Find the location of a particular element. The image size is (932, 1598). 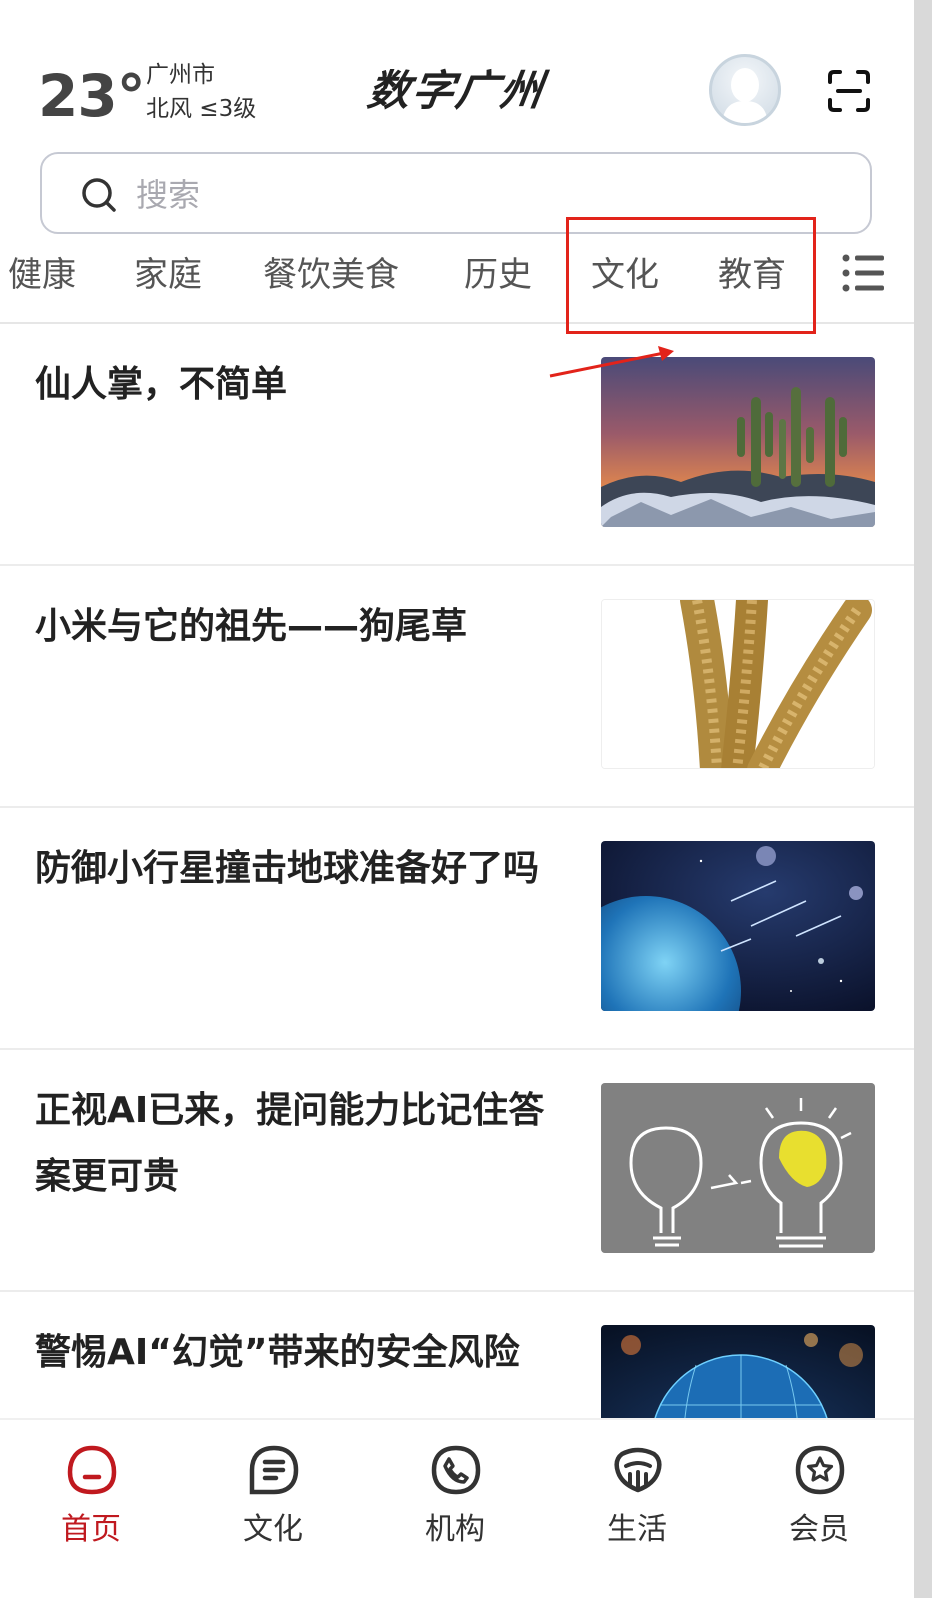

tab-health: 健康 is located at coordinates (42, 275).